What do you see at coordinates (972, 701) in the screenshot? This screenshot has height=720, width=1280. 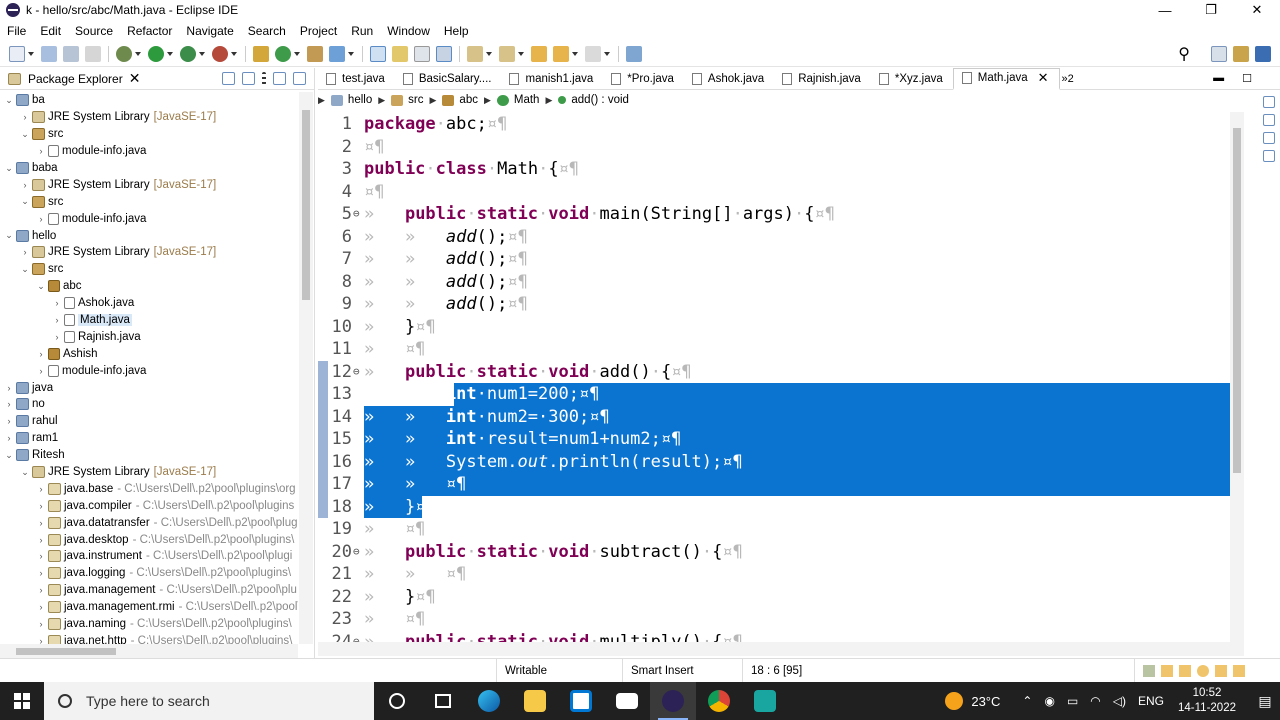 I see `weather-widget: 23°C` at bounding box center [972, 701].